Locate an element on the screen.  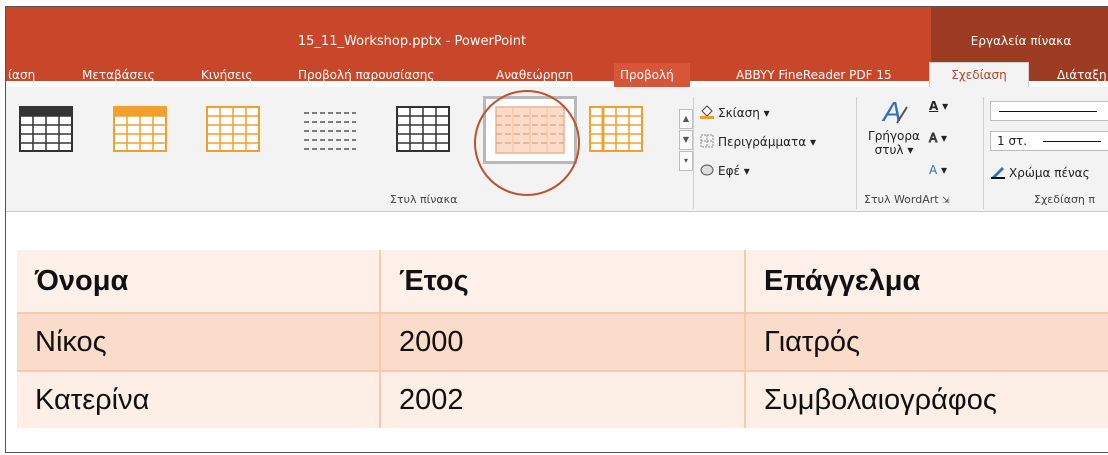
pen-color-button: Χρώμα πένας is located at coordinates (1040, 172).